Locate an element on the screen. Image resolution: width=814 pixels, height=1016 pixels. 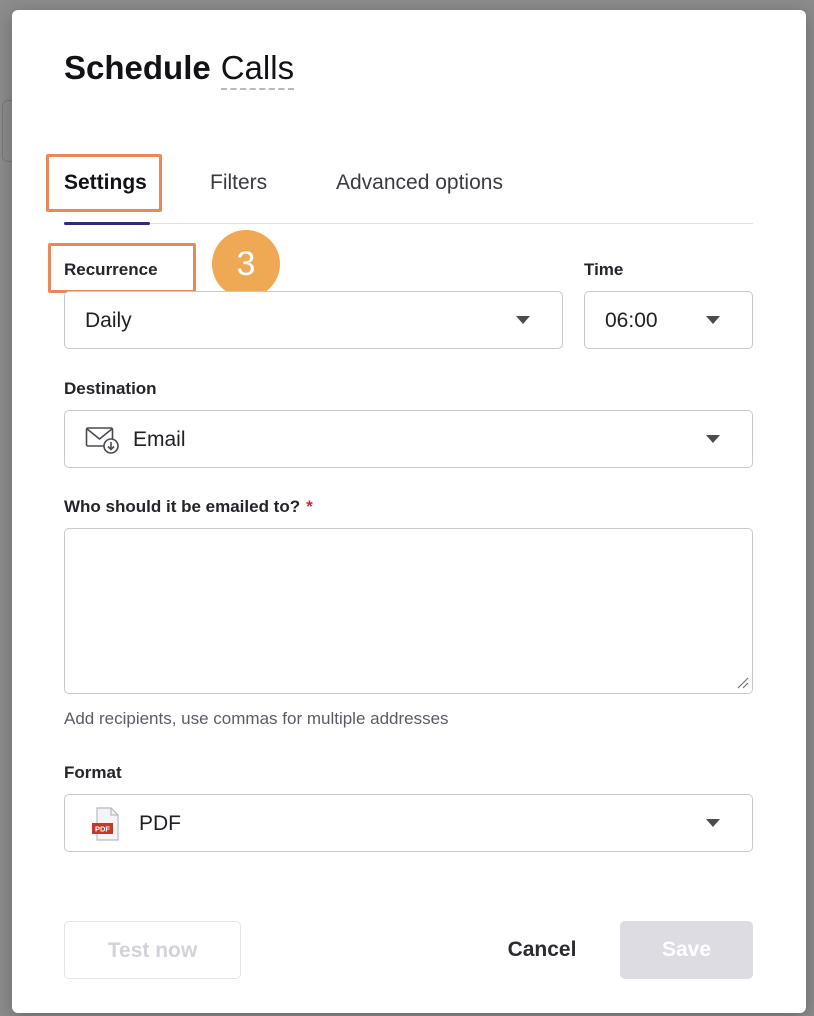
format-select: PDF PDF is located at coordinates (408, 823).